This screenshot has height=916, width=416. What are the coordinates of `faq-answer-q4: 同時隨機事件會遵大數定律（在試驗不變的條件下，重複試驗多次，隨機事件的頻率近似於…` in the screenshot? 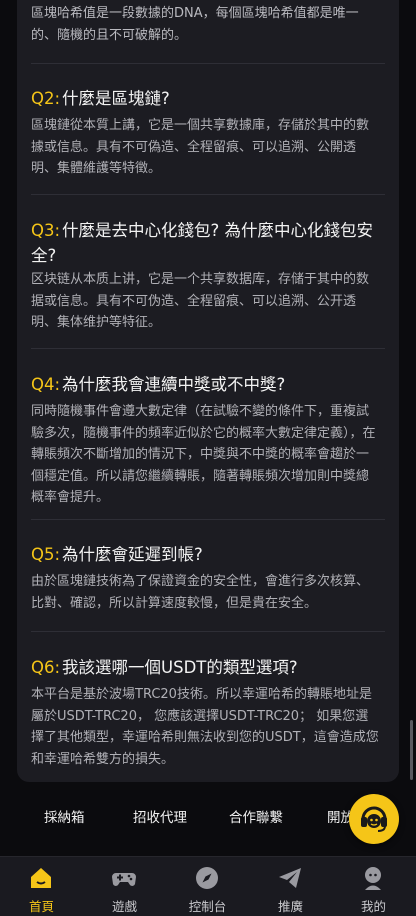 It's located at (203, 454).